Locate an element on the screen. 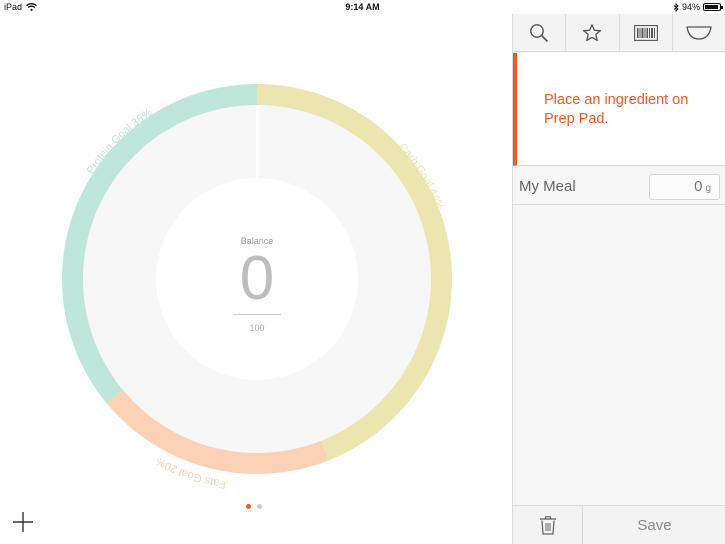 Image resolution: width=725 pixels, height=544 pixels. add-button is located at coordinates (23, 522).